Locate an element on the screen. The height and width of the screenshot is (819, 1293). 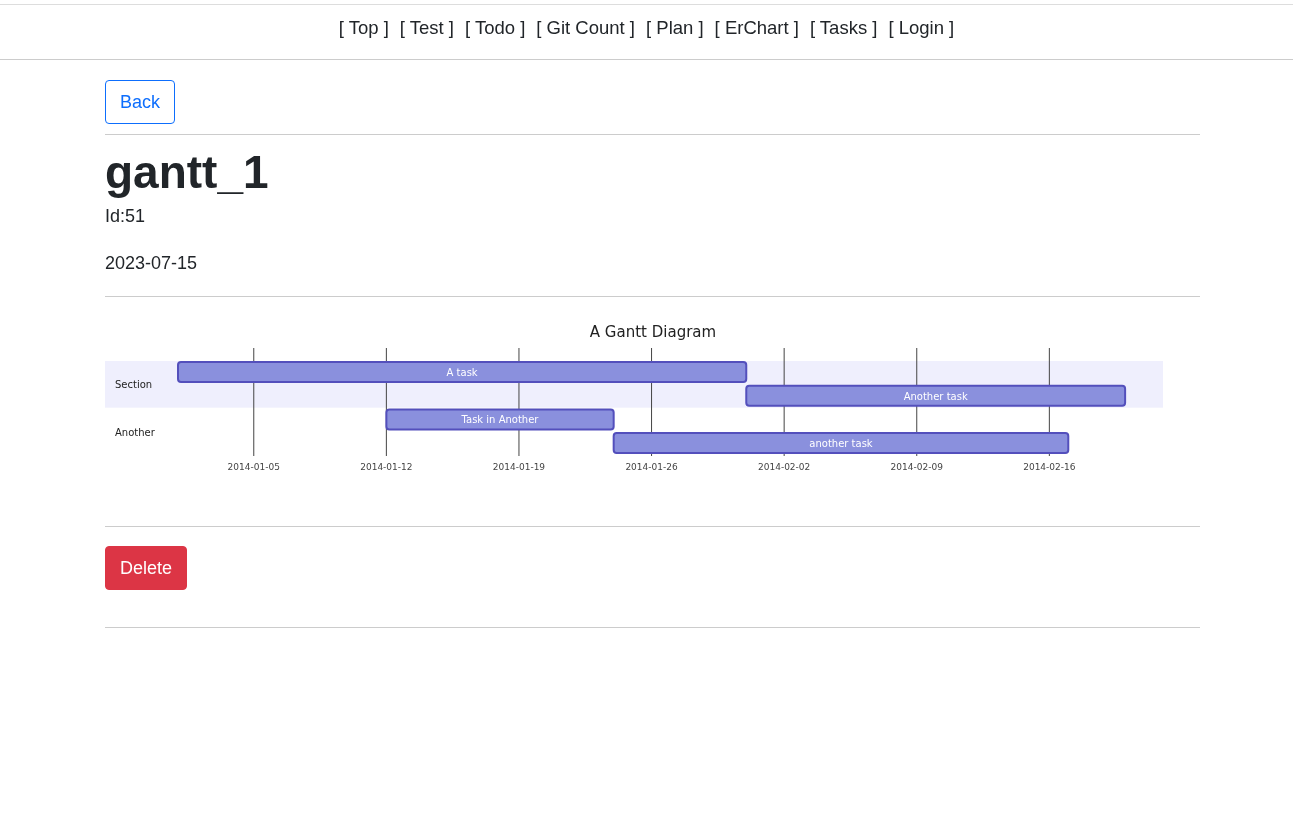
task-label: Task in Another is located at coordinates (500, 420).